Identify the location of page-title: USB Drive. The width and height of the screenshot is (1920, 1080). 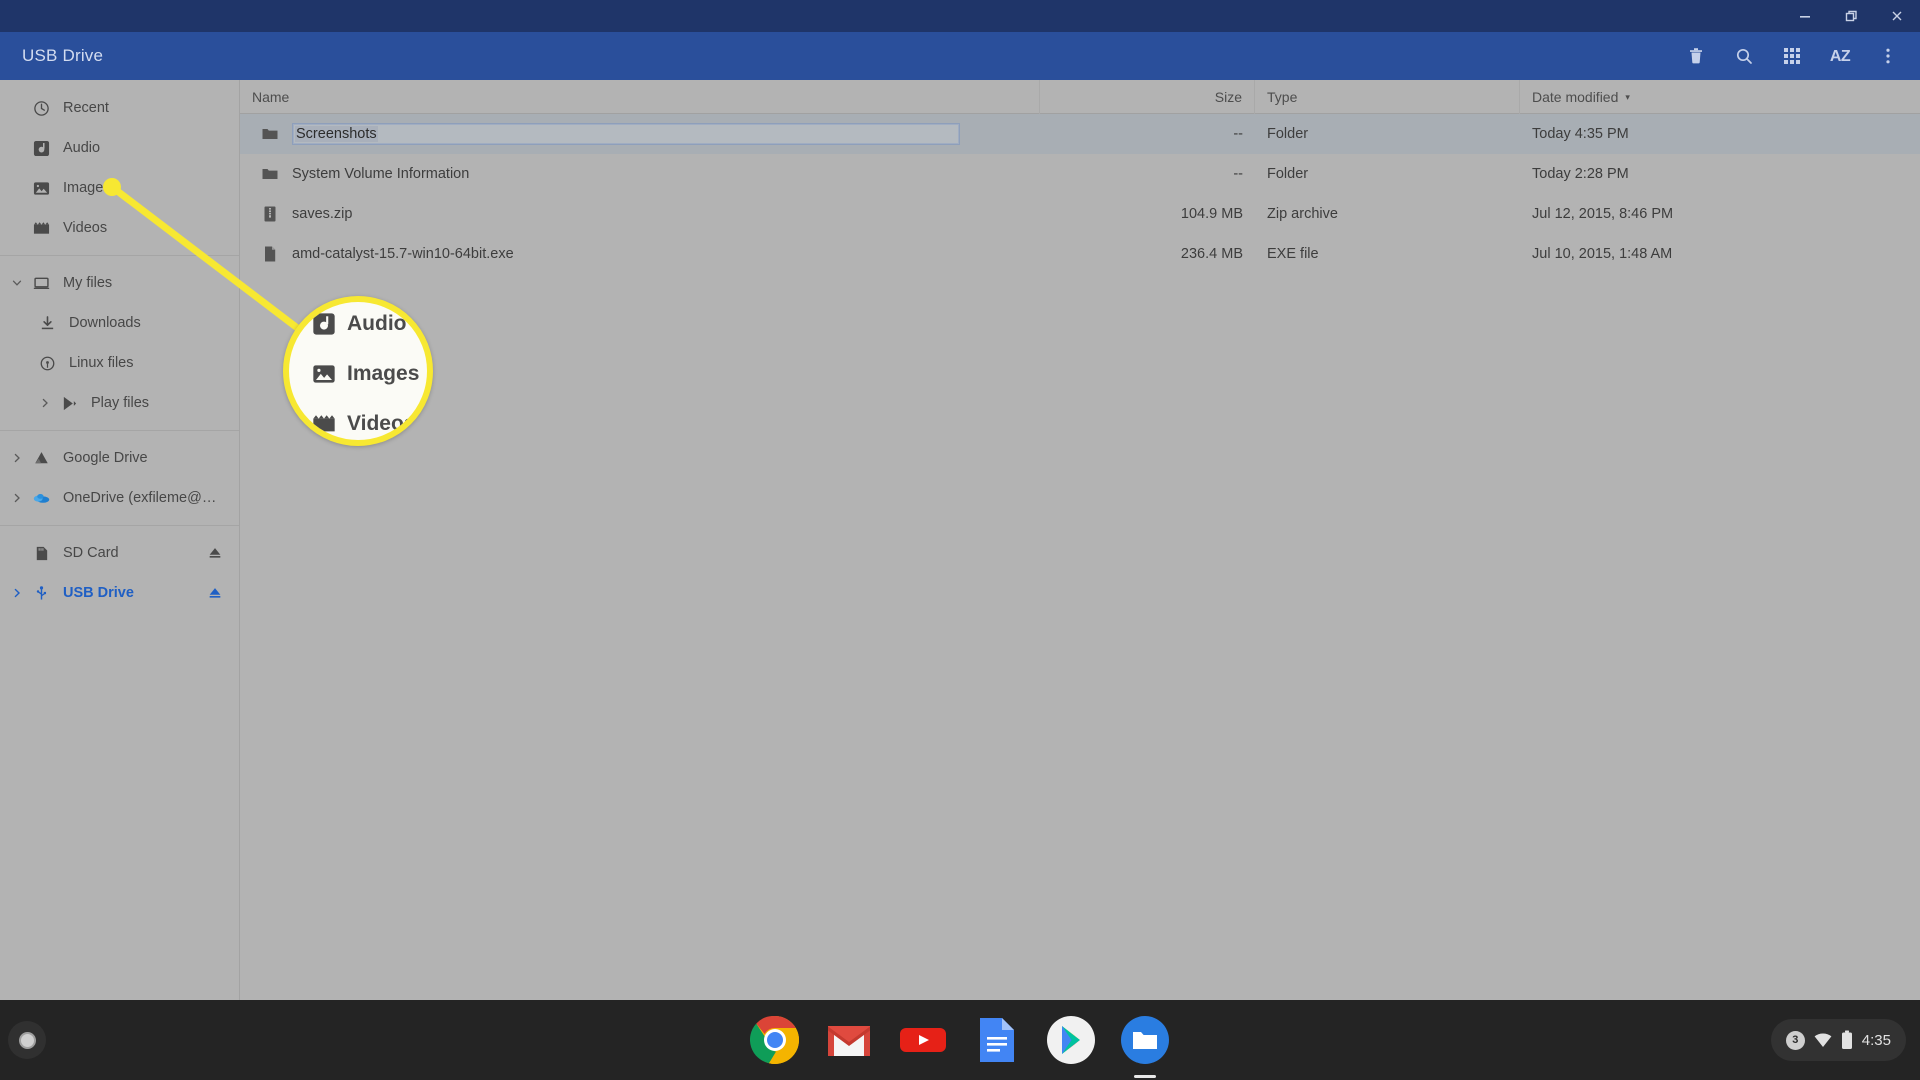
(63, 55).